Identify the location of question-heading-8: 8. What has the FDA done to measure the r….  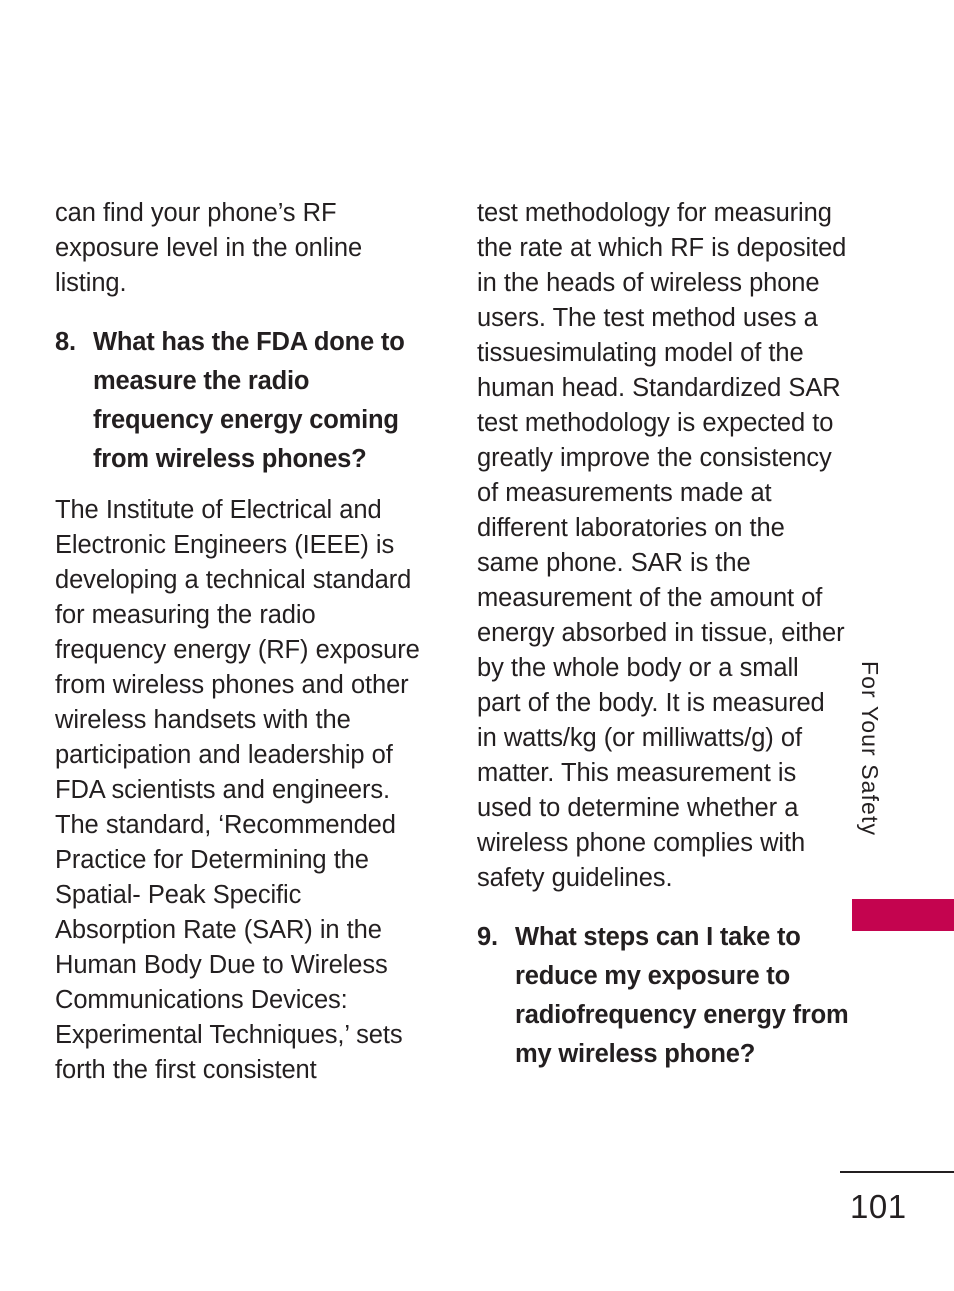
(241, 401).